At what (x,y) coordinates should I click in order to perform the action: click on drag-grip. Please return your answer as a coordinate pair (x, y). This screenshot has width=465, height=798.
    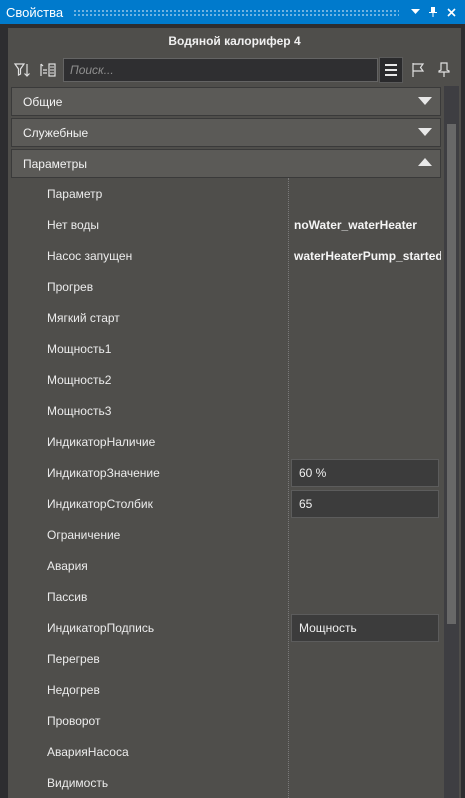
    Looking at the image, I should click on (236, 12).